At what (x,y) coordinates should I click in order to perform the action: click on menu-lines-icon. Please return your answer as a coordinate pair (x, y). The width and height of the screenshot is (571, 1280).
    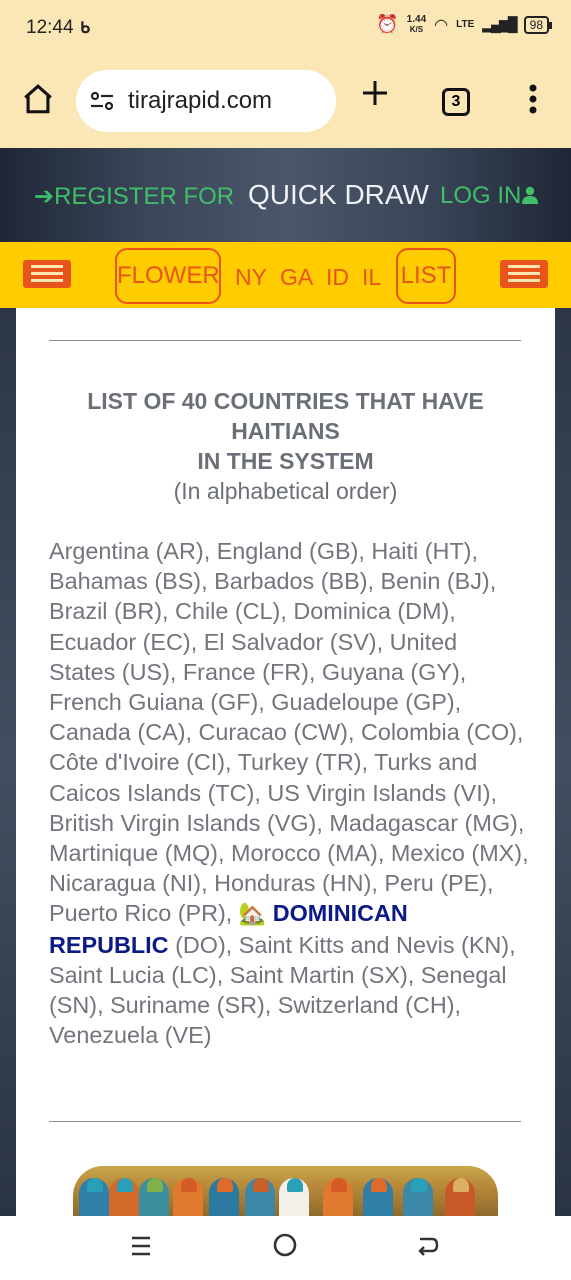
    Looking at the image, I should click on (141, 1246).